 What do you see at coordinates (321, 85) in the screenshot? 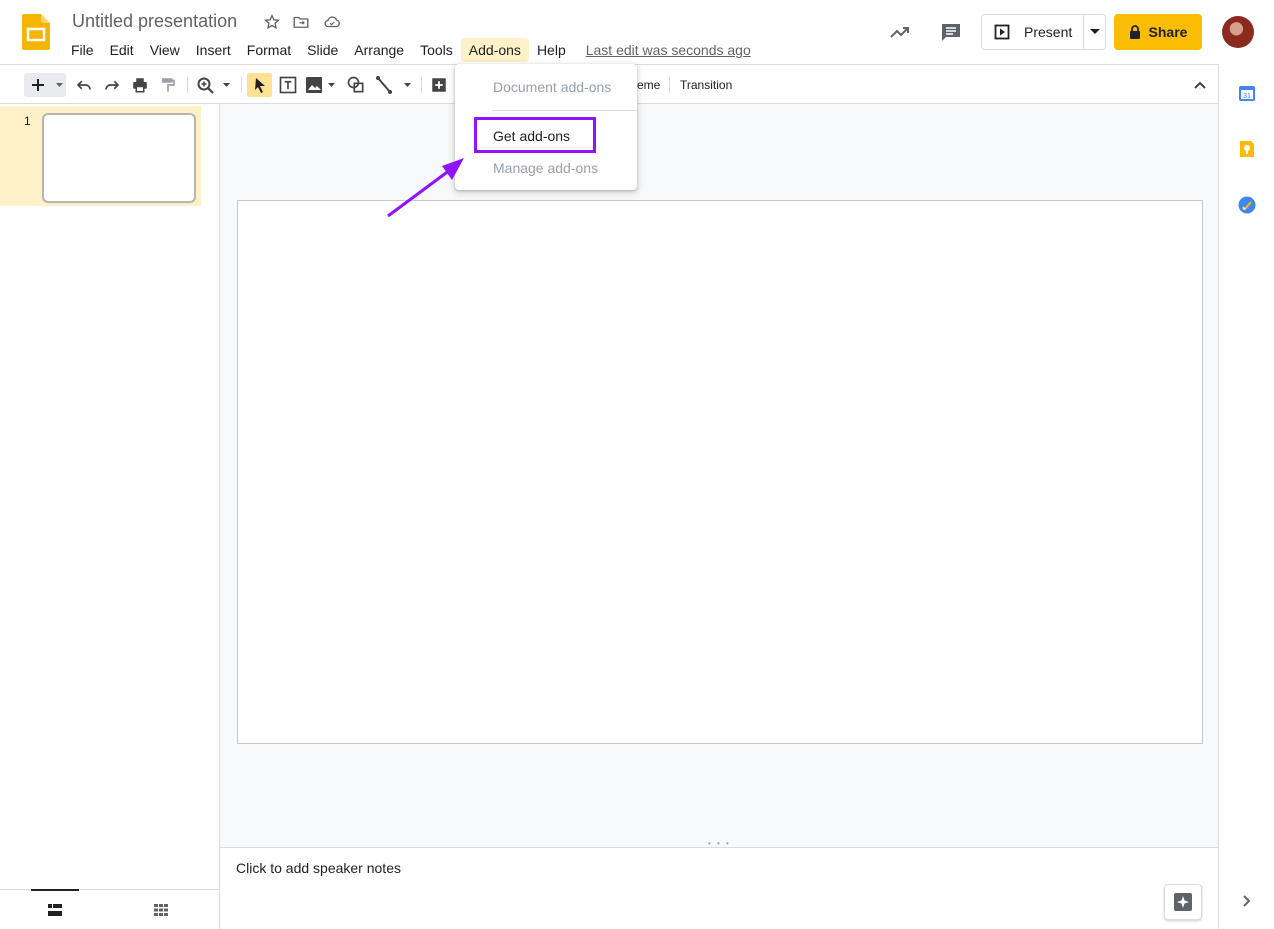
I see `image-icon` at bounding box center [321, 85].